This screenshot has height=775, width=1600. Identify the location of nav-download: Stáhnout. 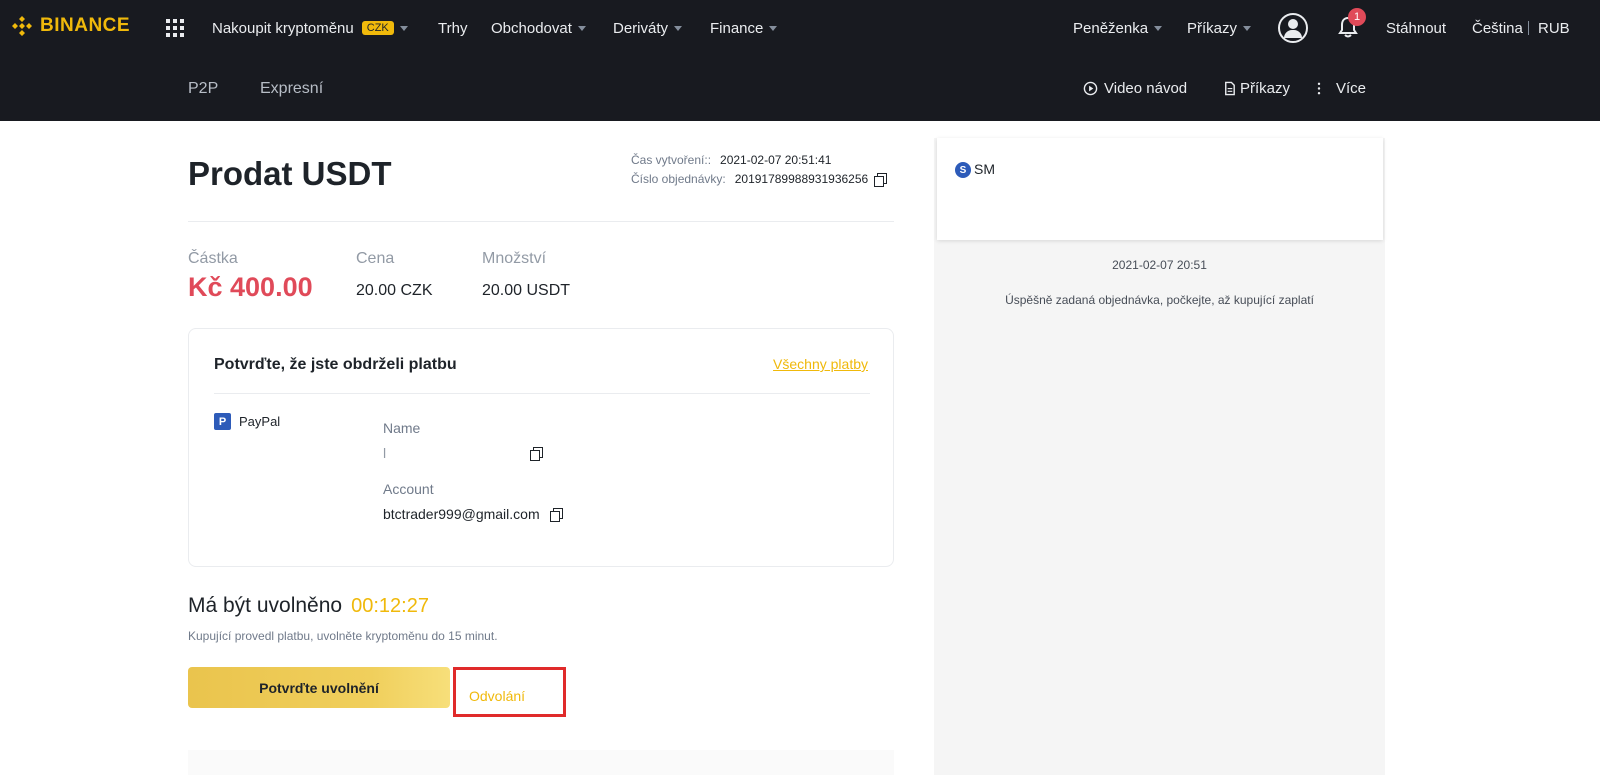
(1416, 28).